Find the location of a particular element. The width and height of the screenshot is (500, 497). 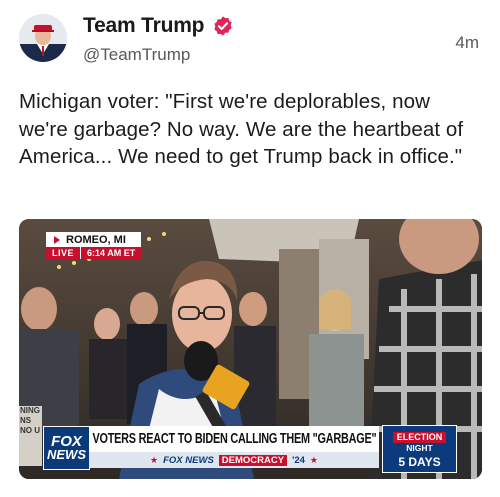

broadcast-time: 6:14 AM ET is located at coordinates (111, 253).